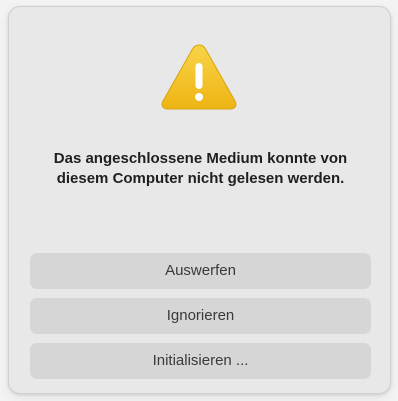 This screenshot has width=398, height=401. I want to click on warning-icon, so click(199, 77).